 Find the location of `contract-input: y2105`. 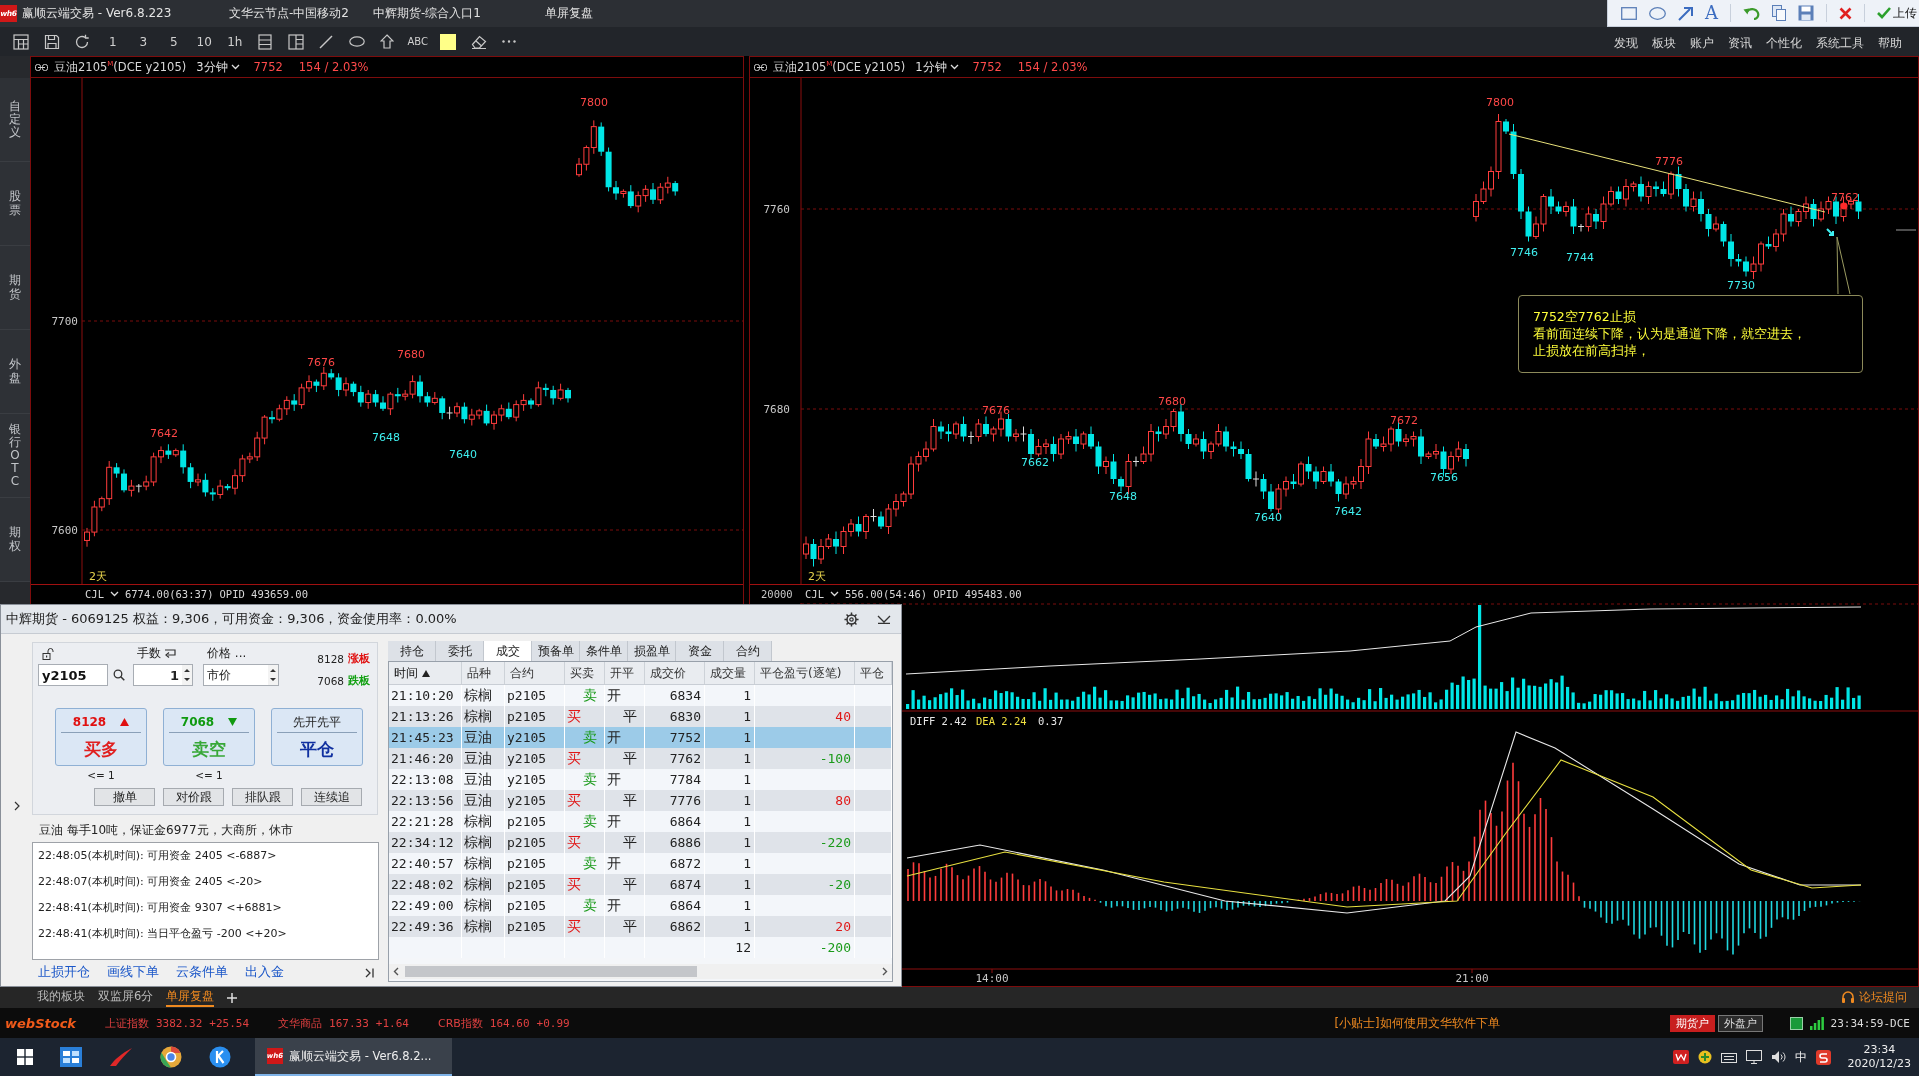

contract-input: y2105 is located at coordinates (73, 675).